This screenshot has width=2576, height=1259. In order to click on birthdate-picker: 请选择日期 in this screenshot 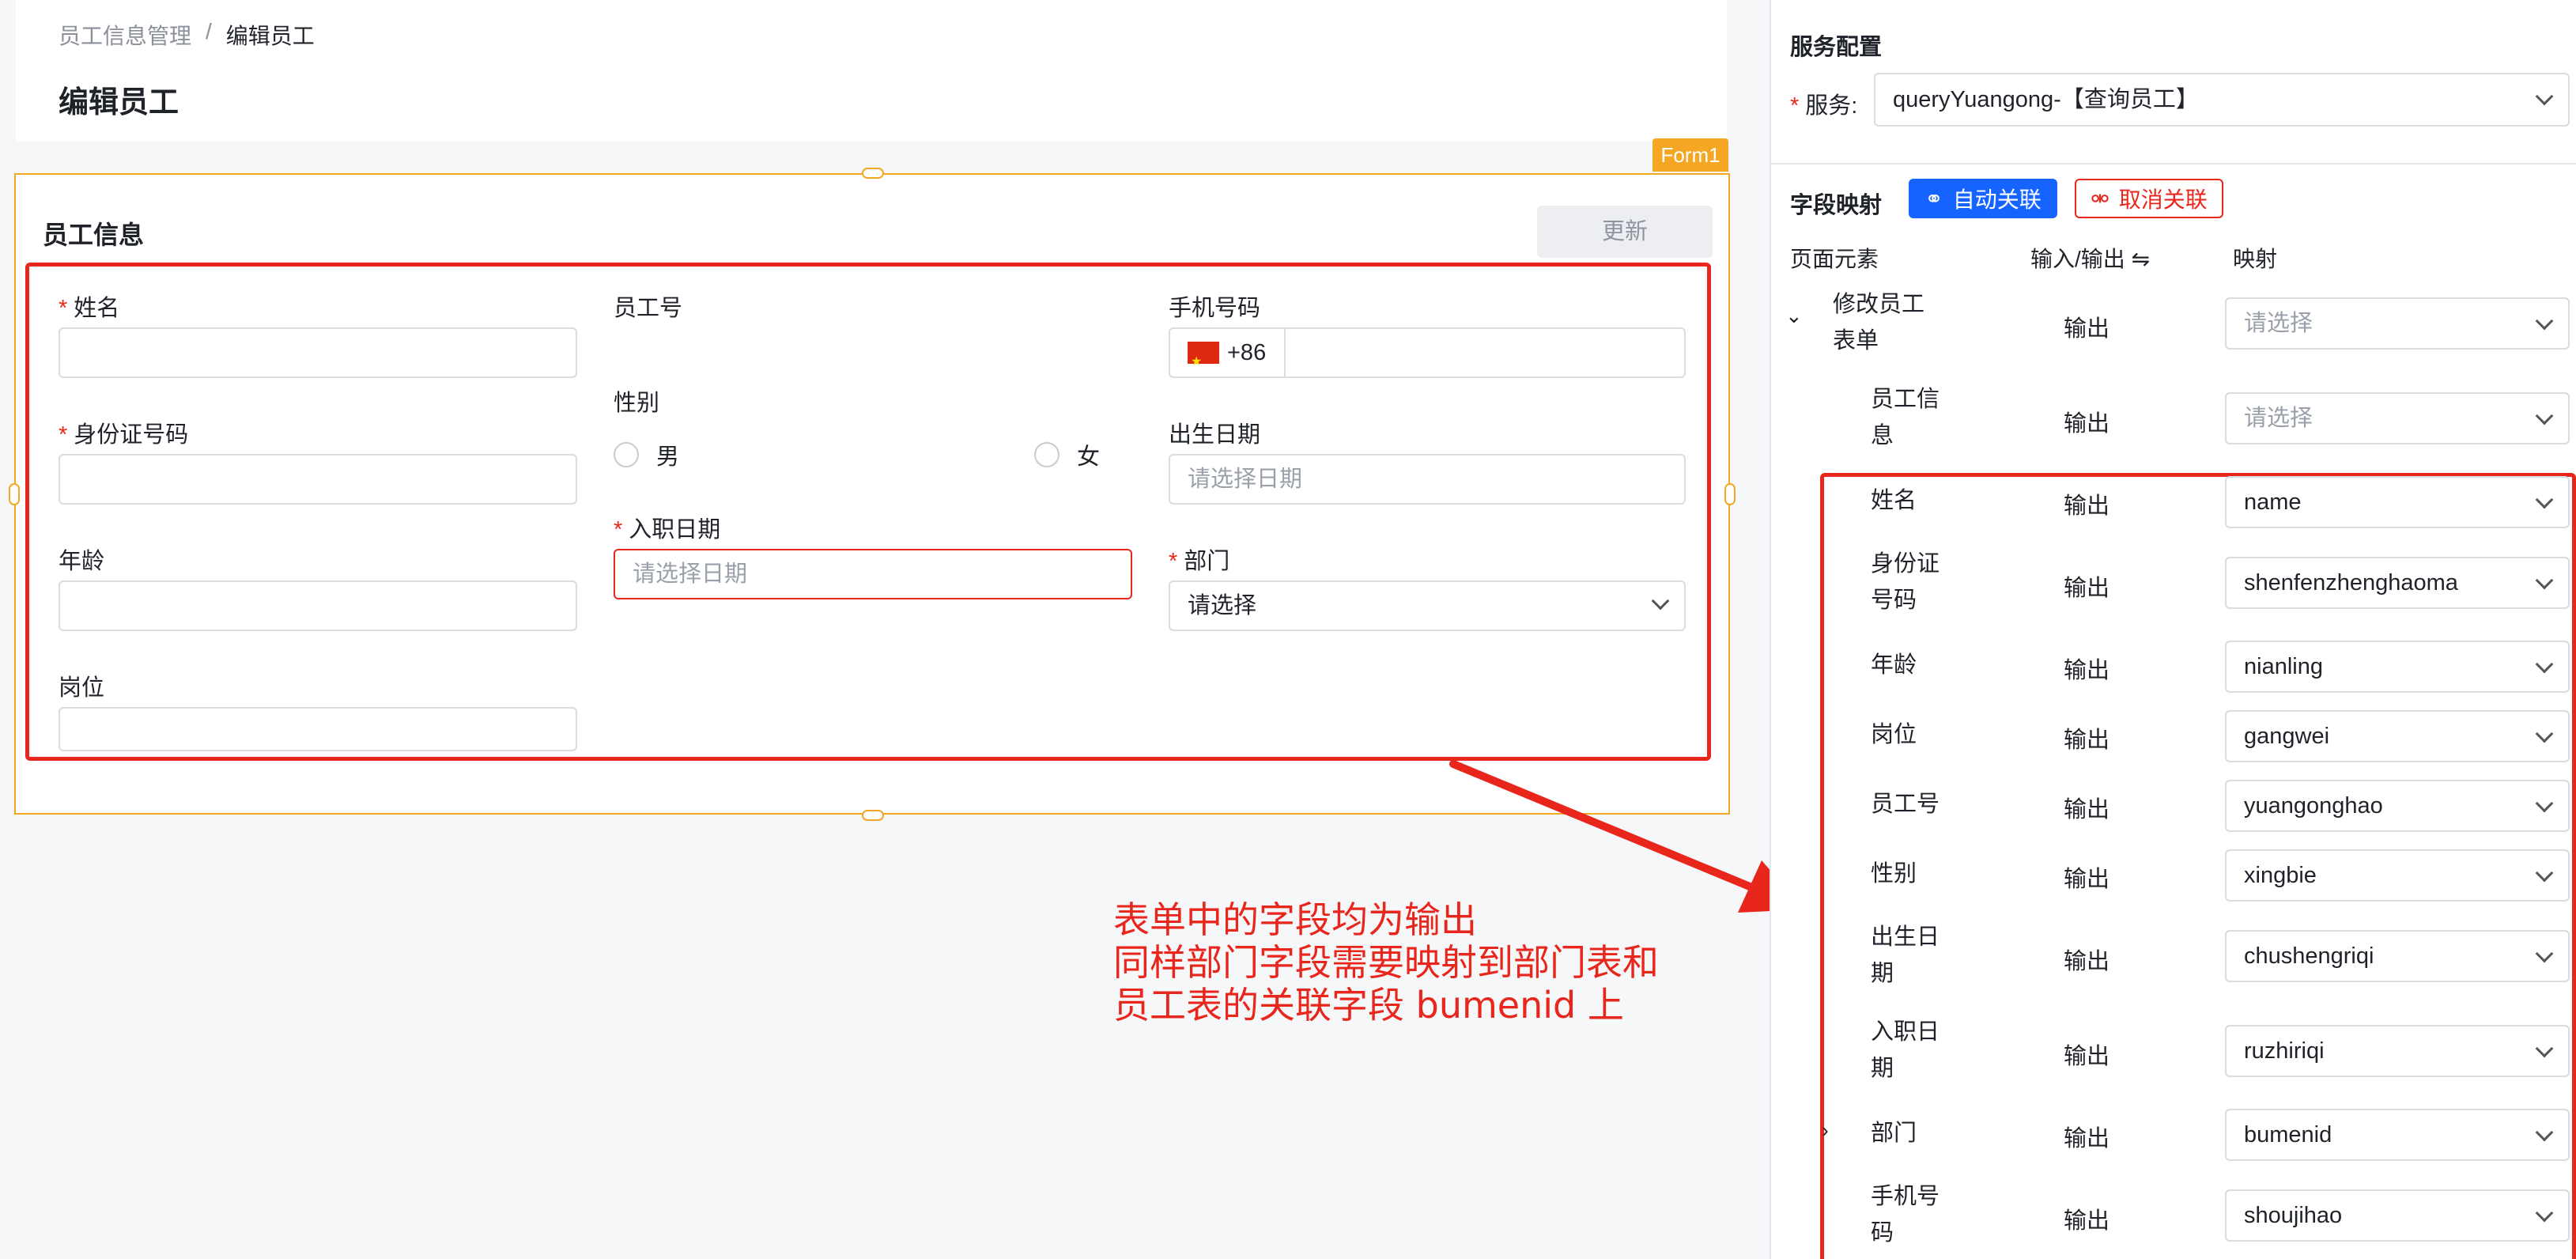, I will do `click(1427, 480)`.